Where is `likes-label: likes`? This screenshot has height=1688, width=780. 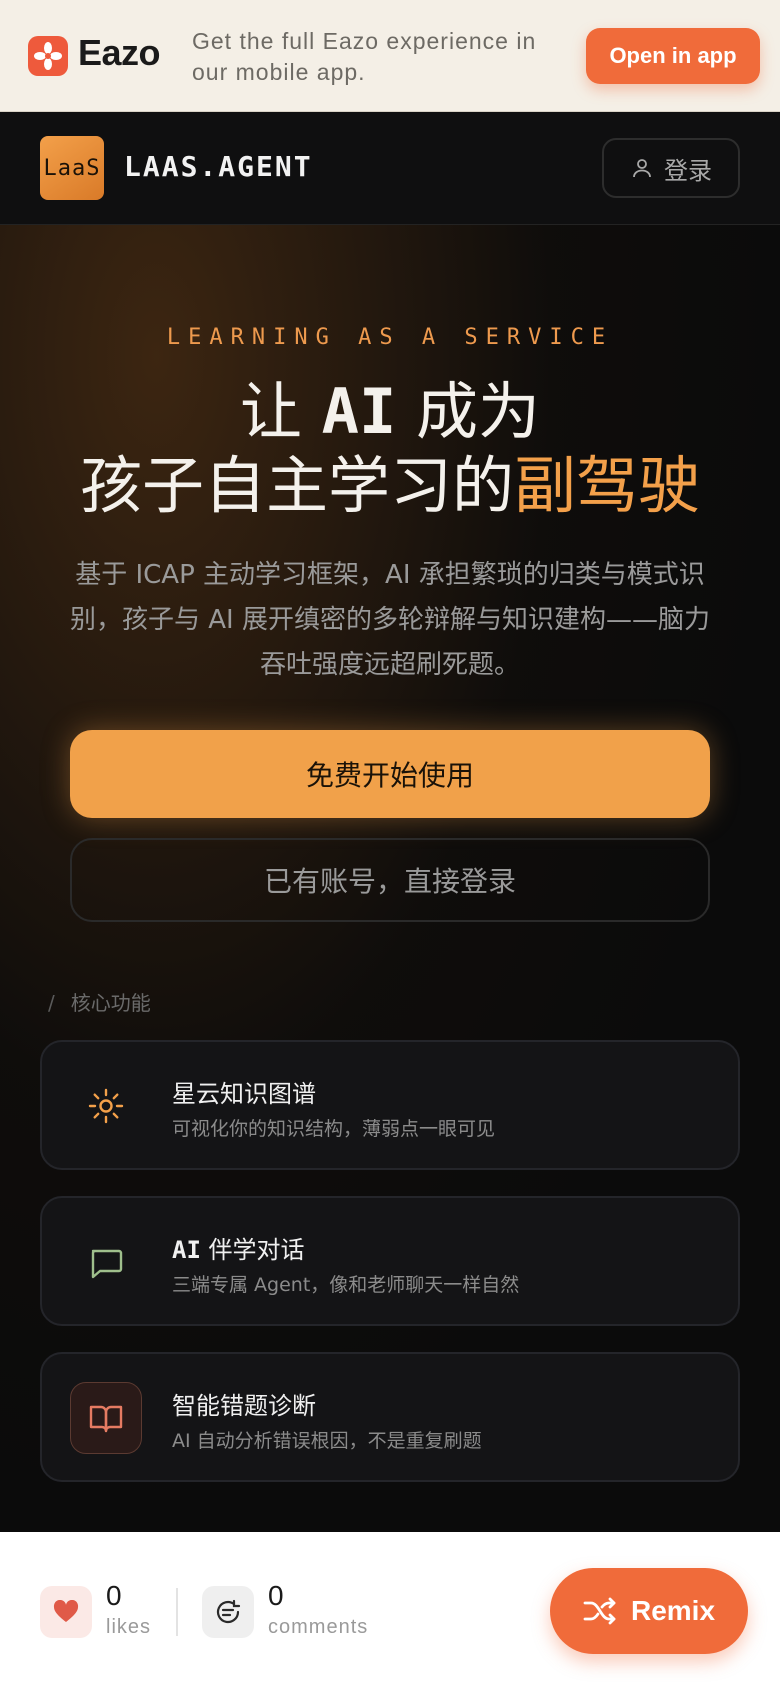 likes-label: likes is located at coordinates (129, 1627).